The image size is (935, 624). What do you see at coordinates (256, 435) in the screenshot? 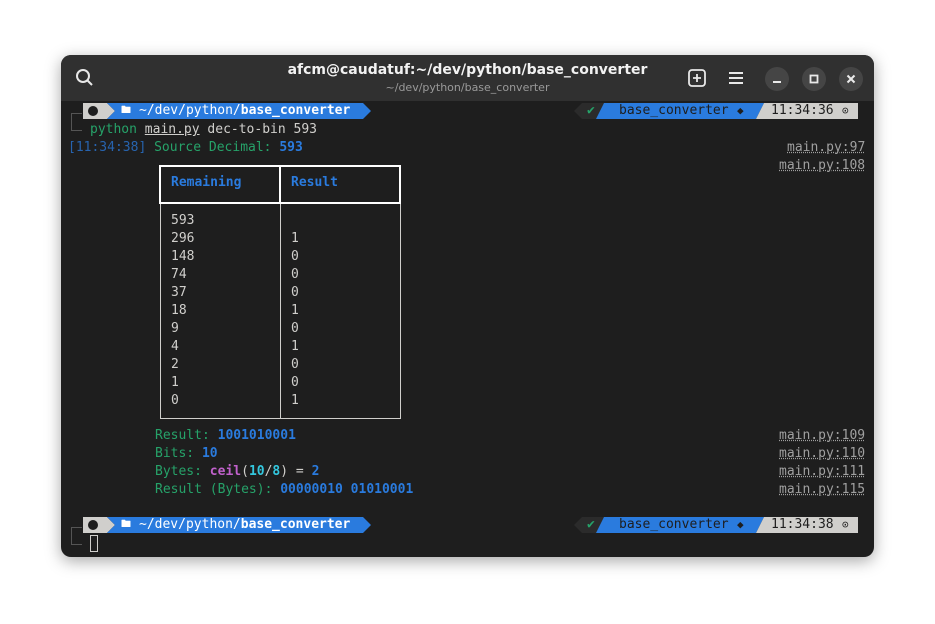
I see `result-value: 1001010001` at bounding box center [256, 435].